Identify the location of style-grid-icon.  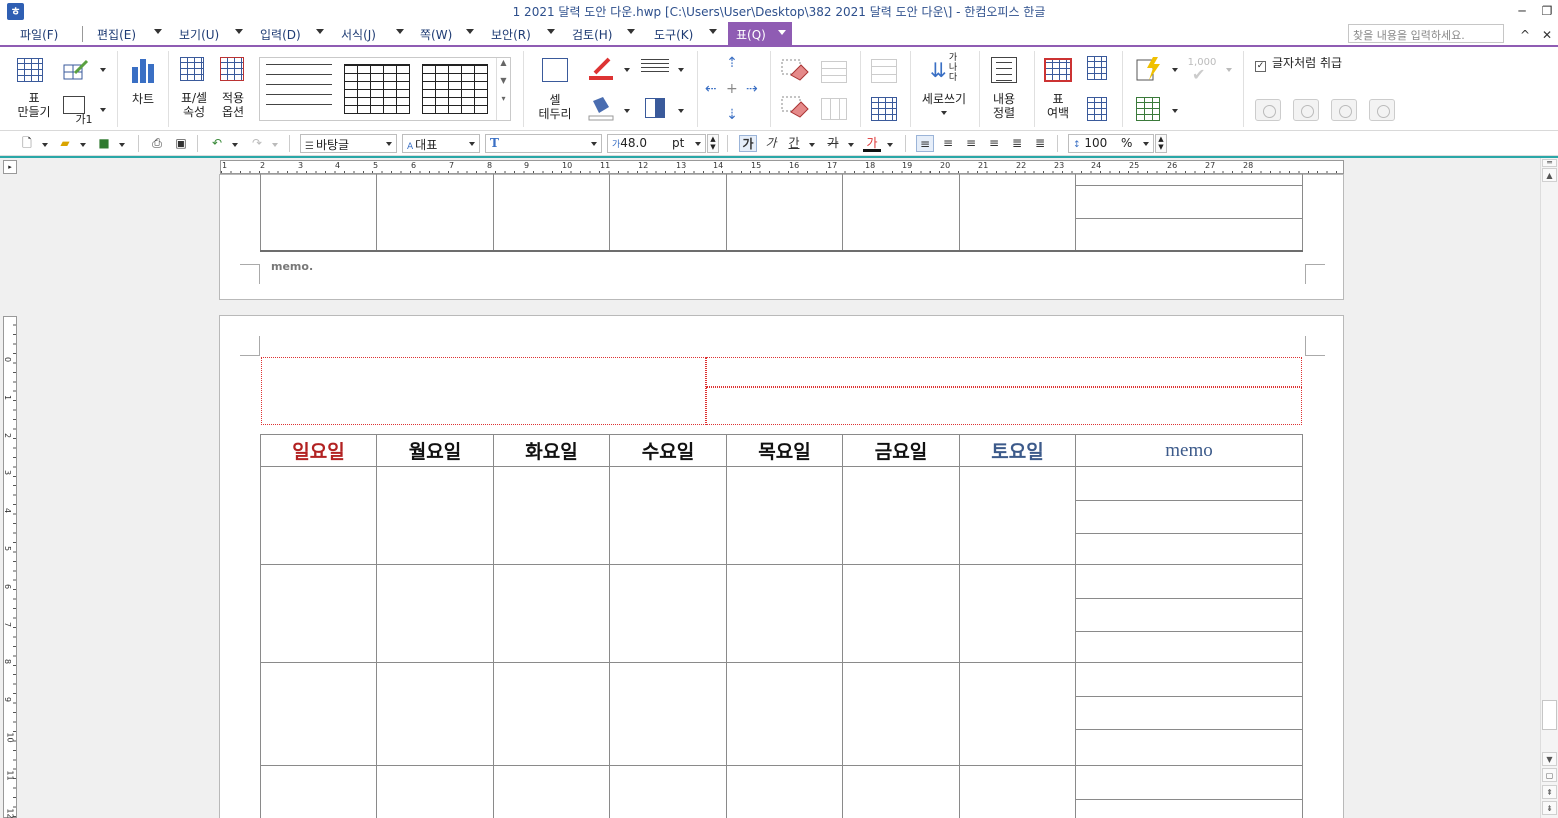
(377, 89).